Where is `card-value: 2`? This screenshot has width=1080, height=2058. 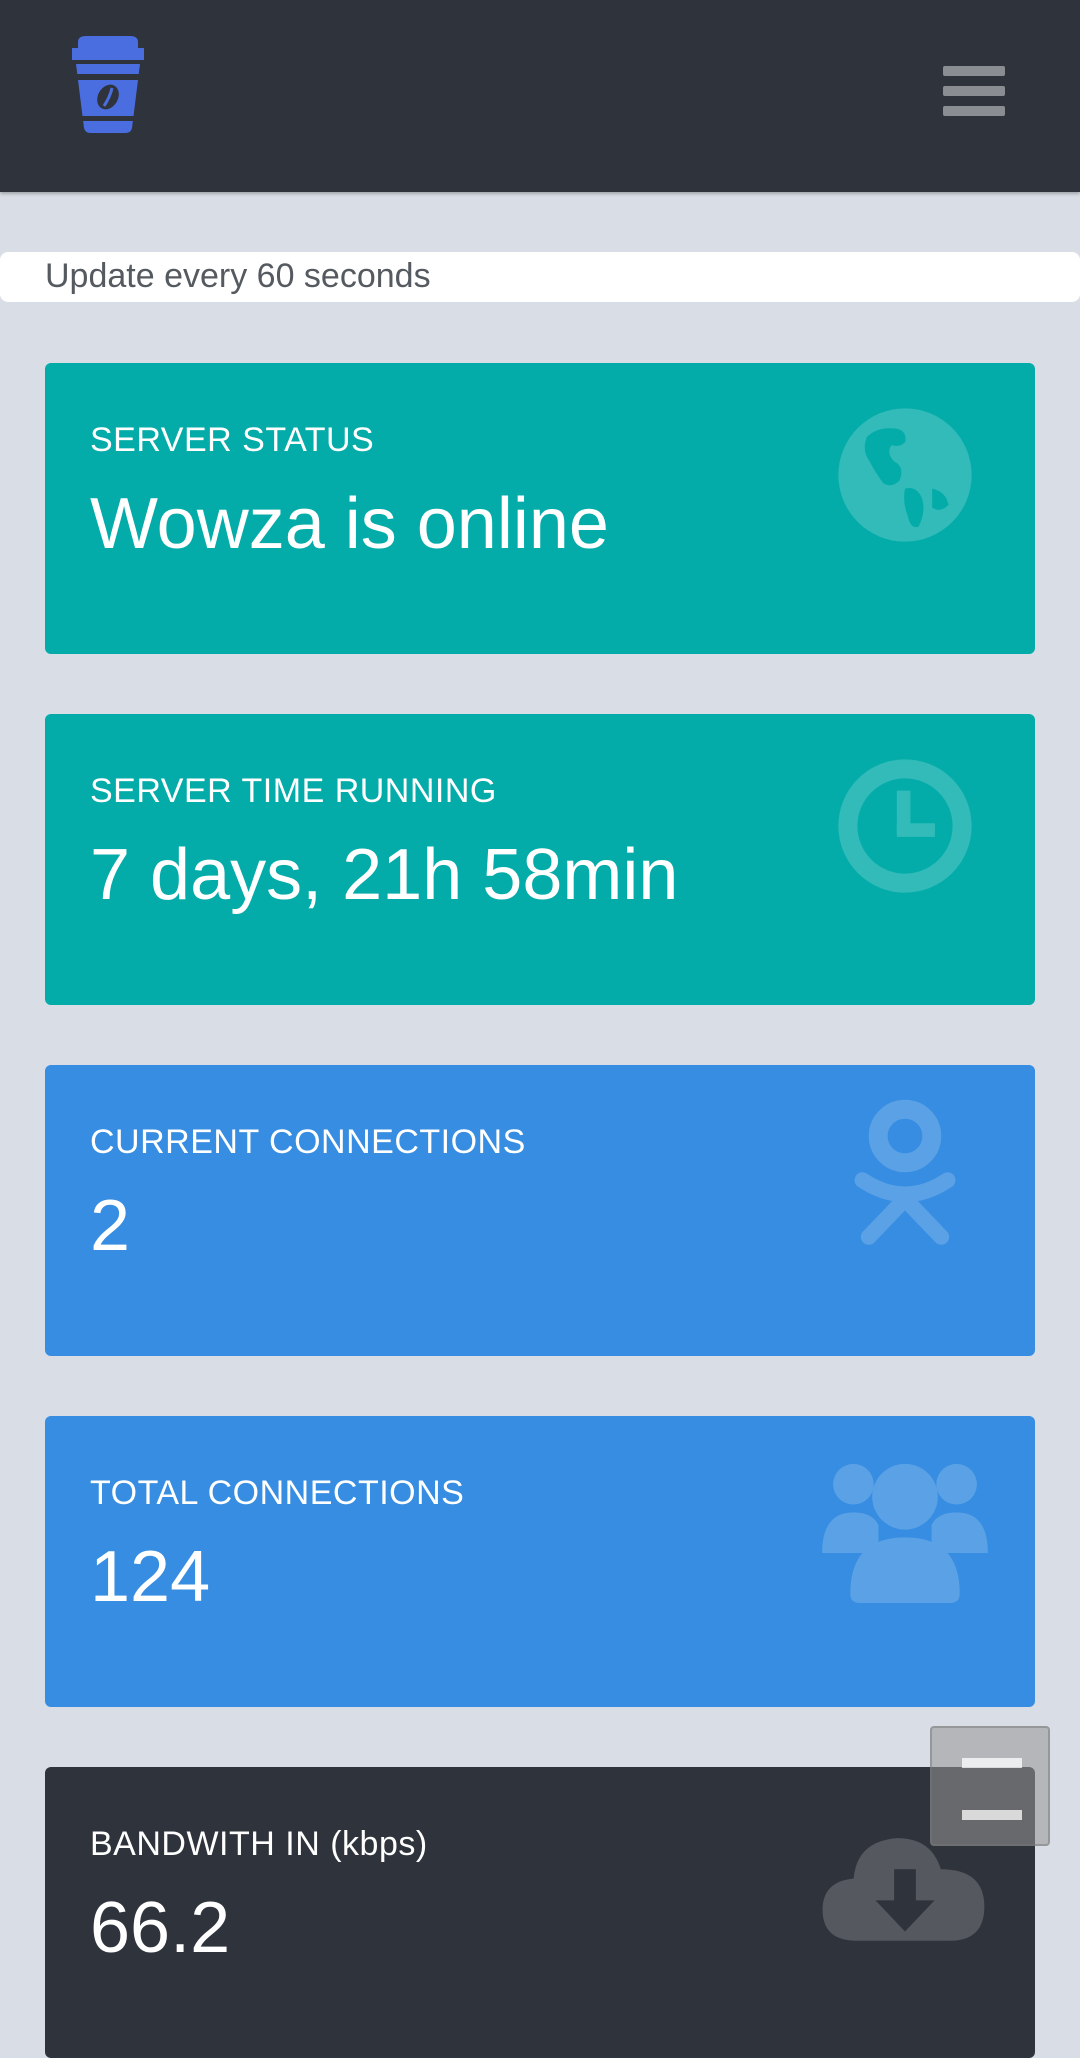 card-value: 2 is located at coordinates (110, 1226).